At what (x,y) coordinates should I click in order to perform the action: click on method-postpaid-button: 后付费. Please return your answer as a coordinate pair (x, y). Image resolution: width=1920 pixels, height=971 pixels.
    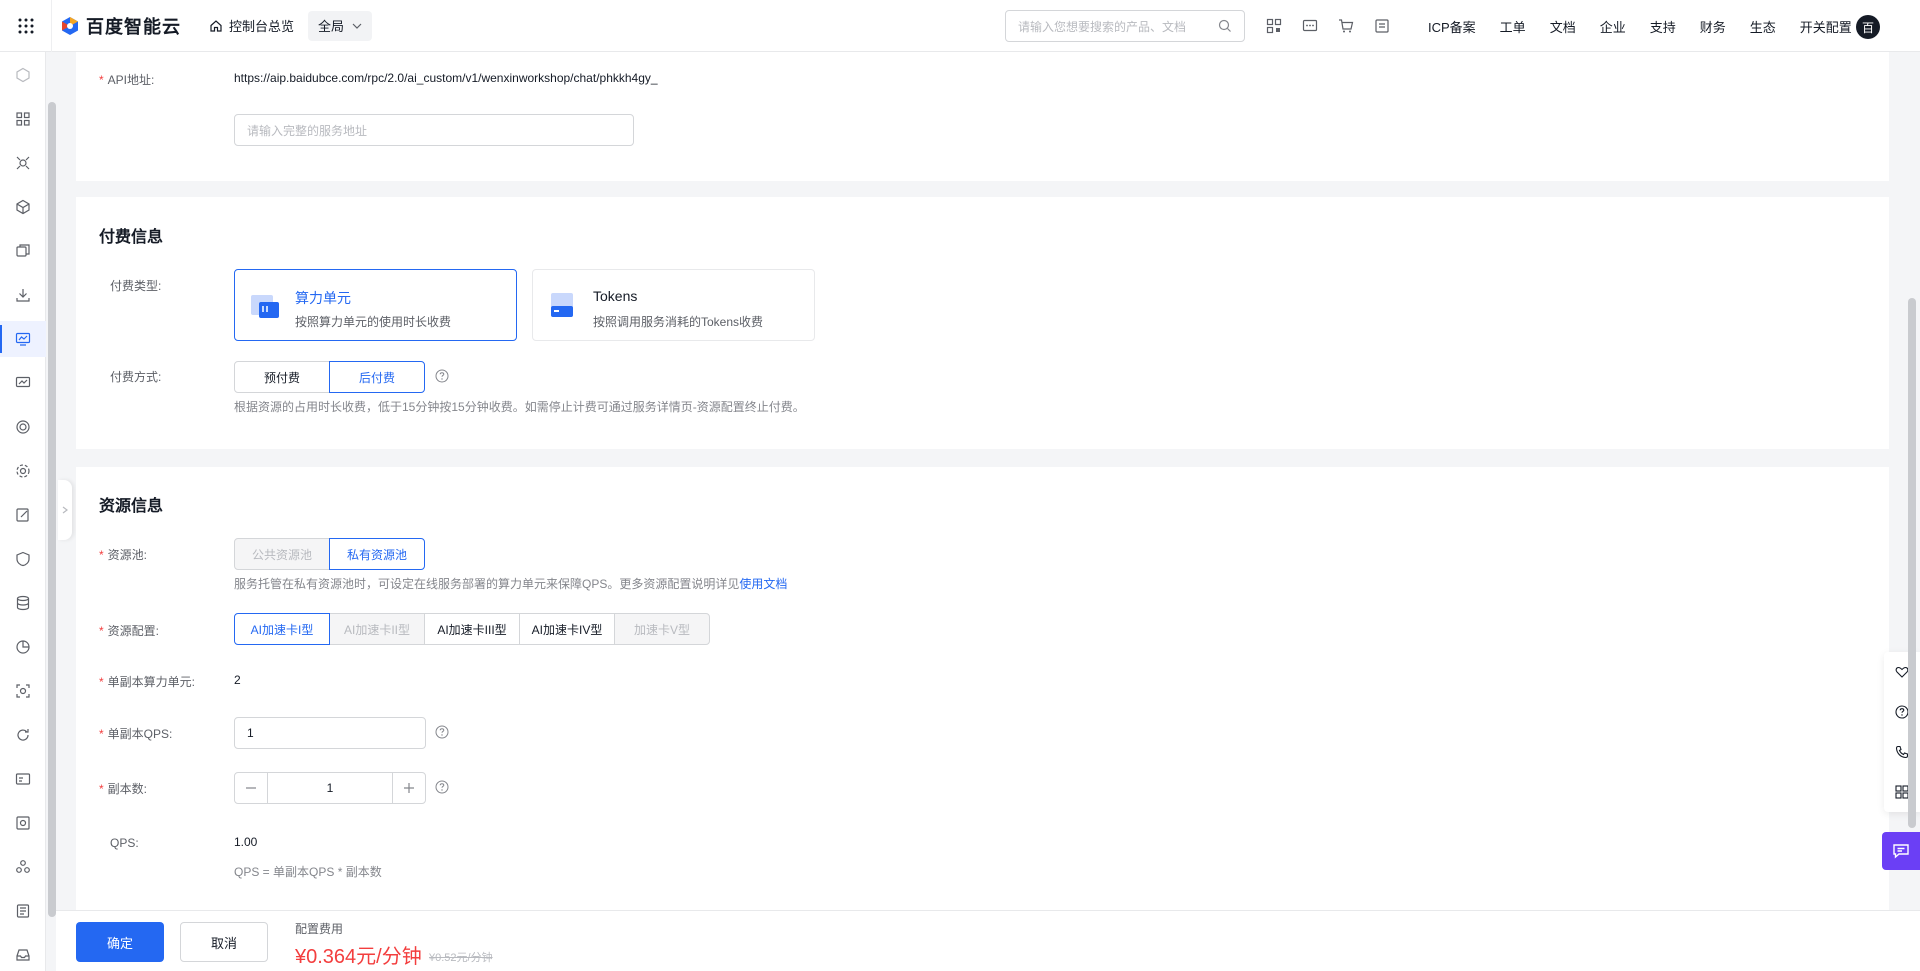
    Looking at the image, I should click on (377, 377).